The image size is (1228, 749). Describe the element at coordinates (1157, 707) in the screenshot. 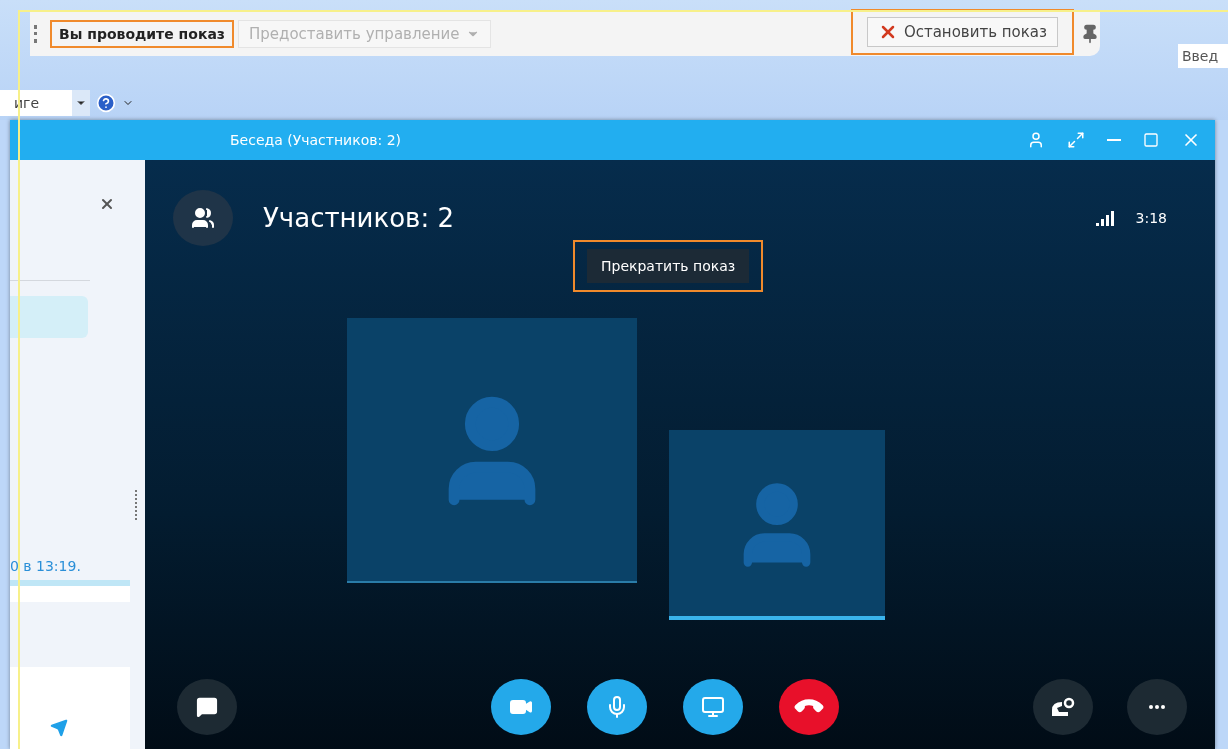

I see `more-icon` at that location.